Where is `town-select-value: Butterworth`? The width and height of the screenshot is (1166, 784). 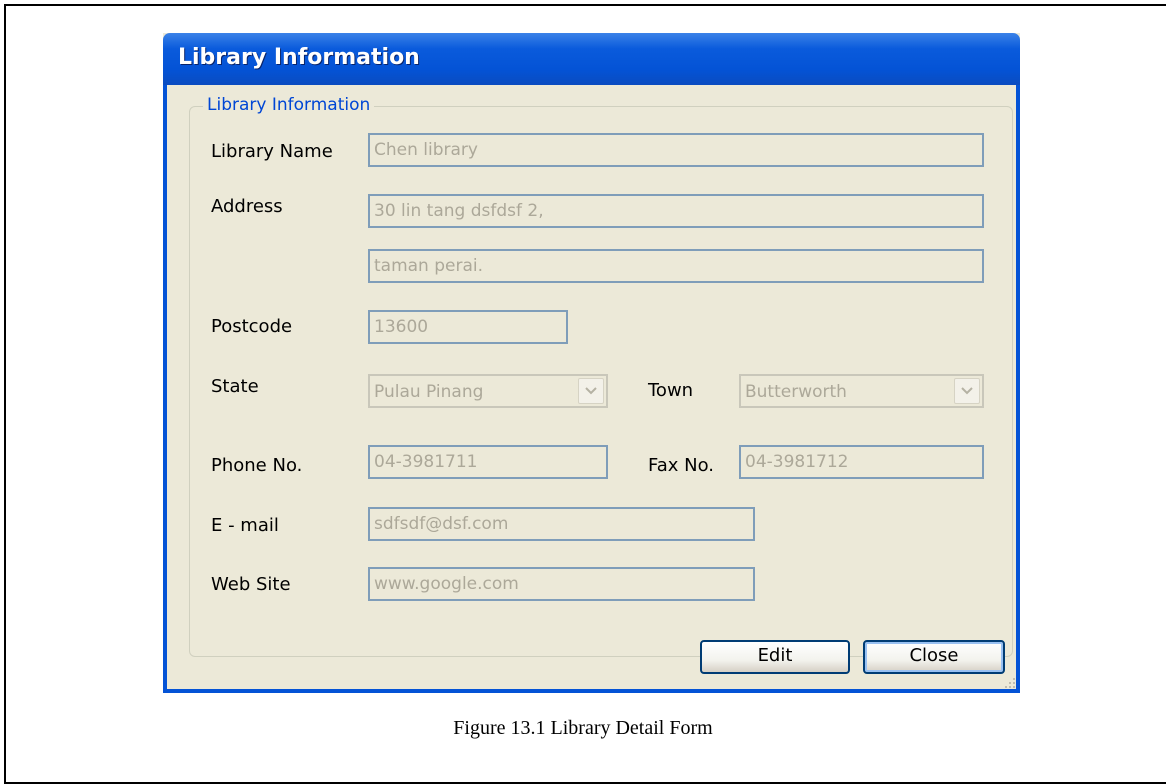
town-select-value: Butterworth is located at coordinates (796, 392).